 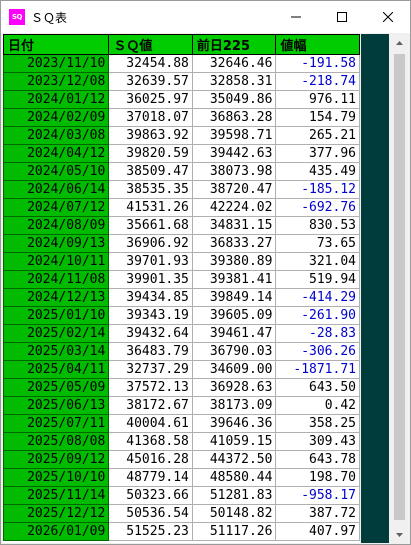 I want to click on prev-225-cell: 38173.09, so click(x=234, y=405).